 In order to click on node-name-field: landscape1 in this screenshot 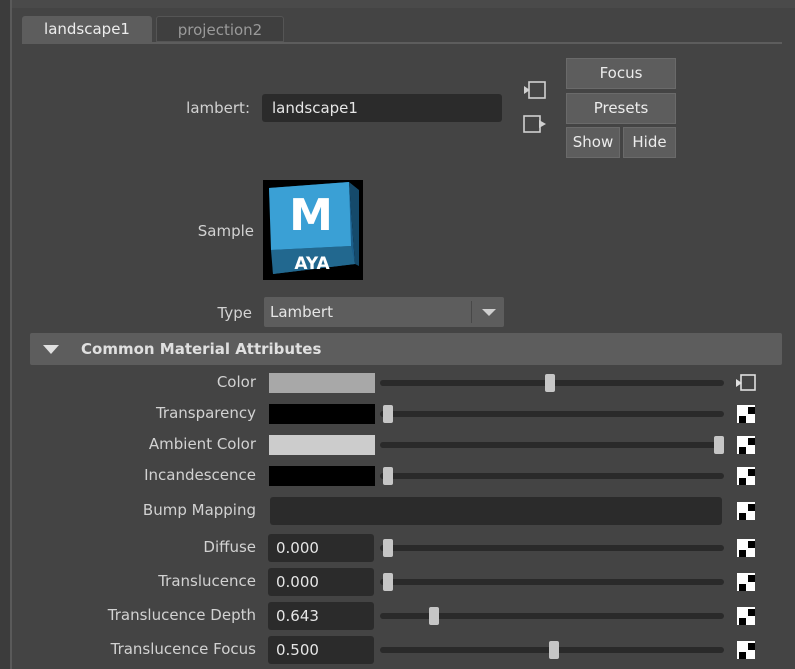, I will do `click(382, 108)`.